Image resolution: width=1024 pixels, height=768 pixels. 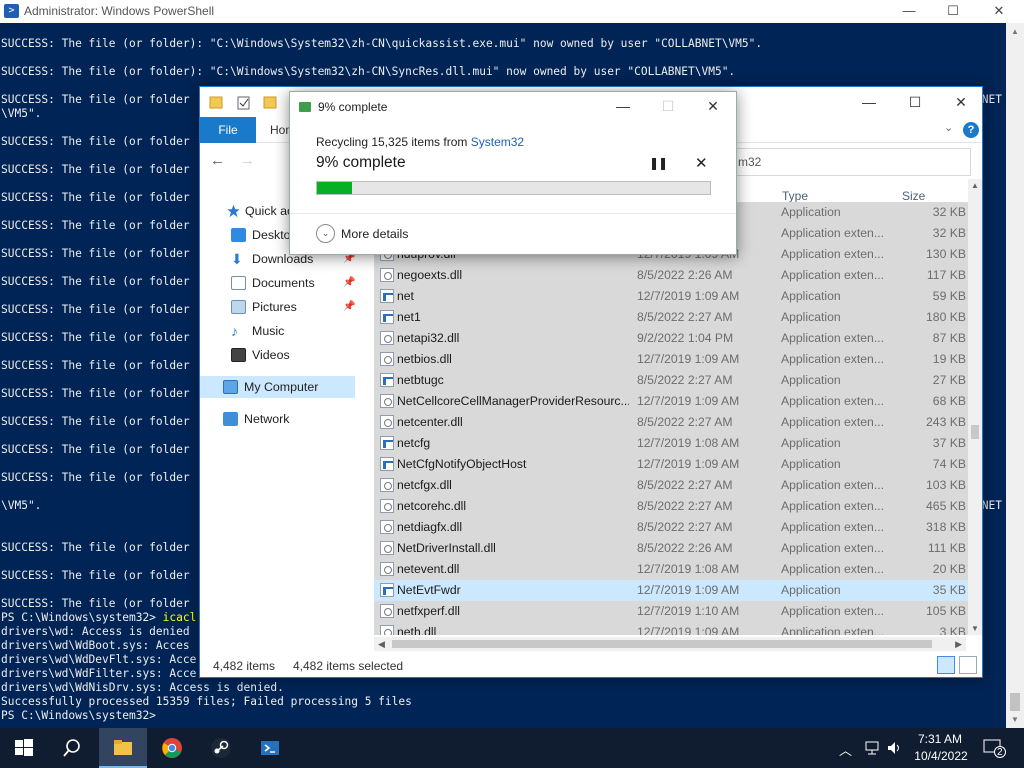 What do you see at coordinates (701, 163) in the screenshot?
I see `cancel-button: ✕` at bounding box center [701, 163].